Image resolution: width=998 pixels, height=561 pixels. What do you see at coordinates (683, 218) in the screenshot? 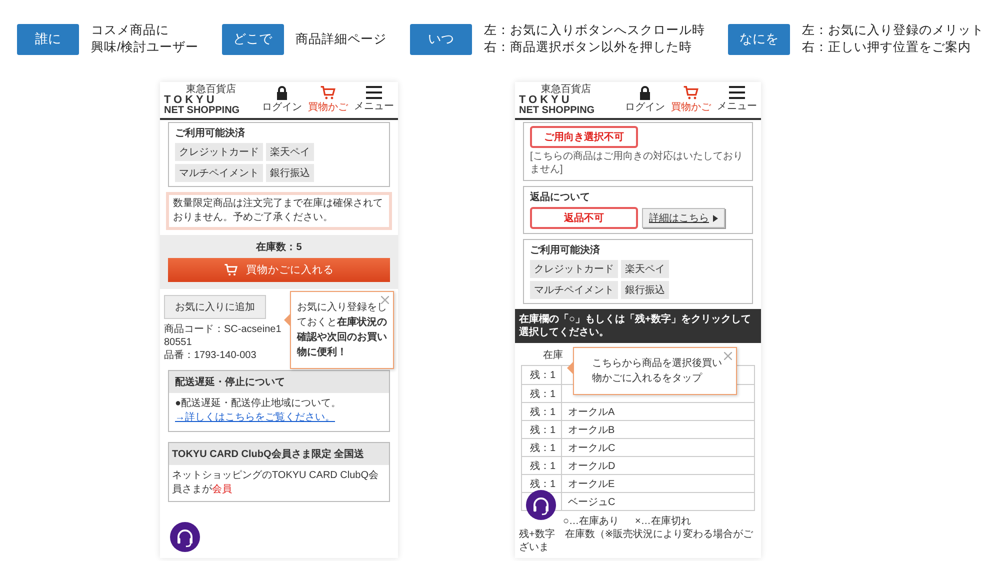
I see `details-button: 詳細はこちら` at bounding box center [683, 218].